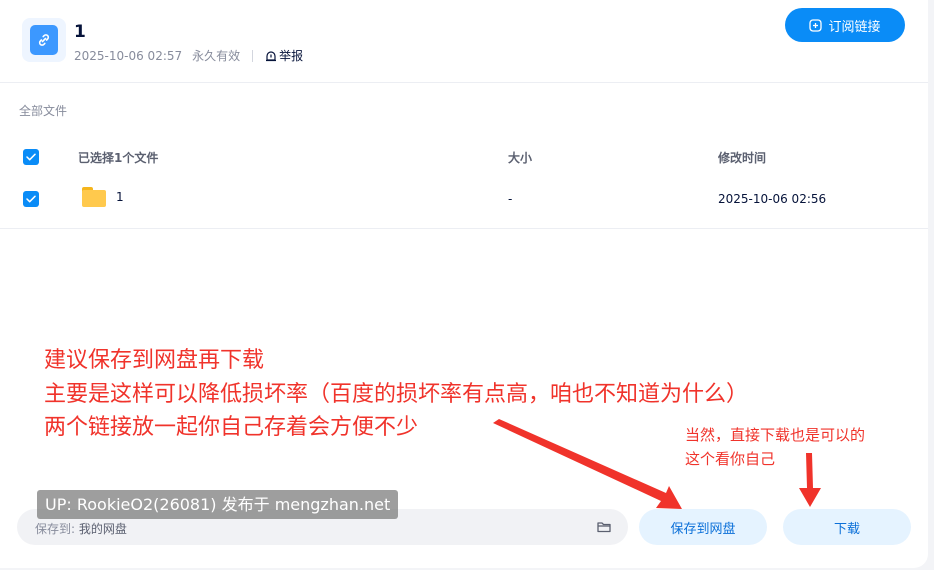 The width and height of the screenshot is (934, 570). I want to click on download-button: 下载, so click(847, 527).